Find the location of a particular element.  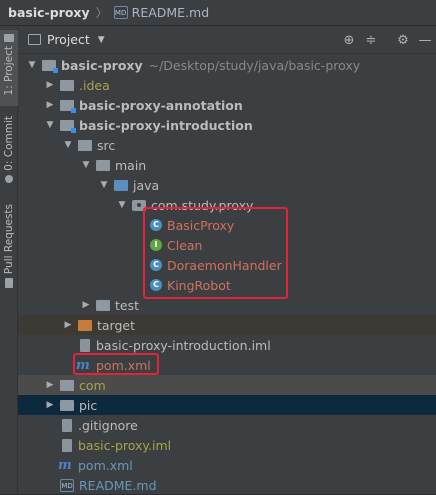

tree-item-label: com.study.proxy is located at coordinates (202, 205).